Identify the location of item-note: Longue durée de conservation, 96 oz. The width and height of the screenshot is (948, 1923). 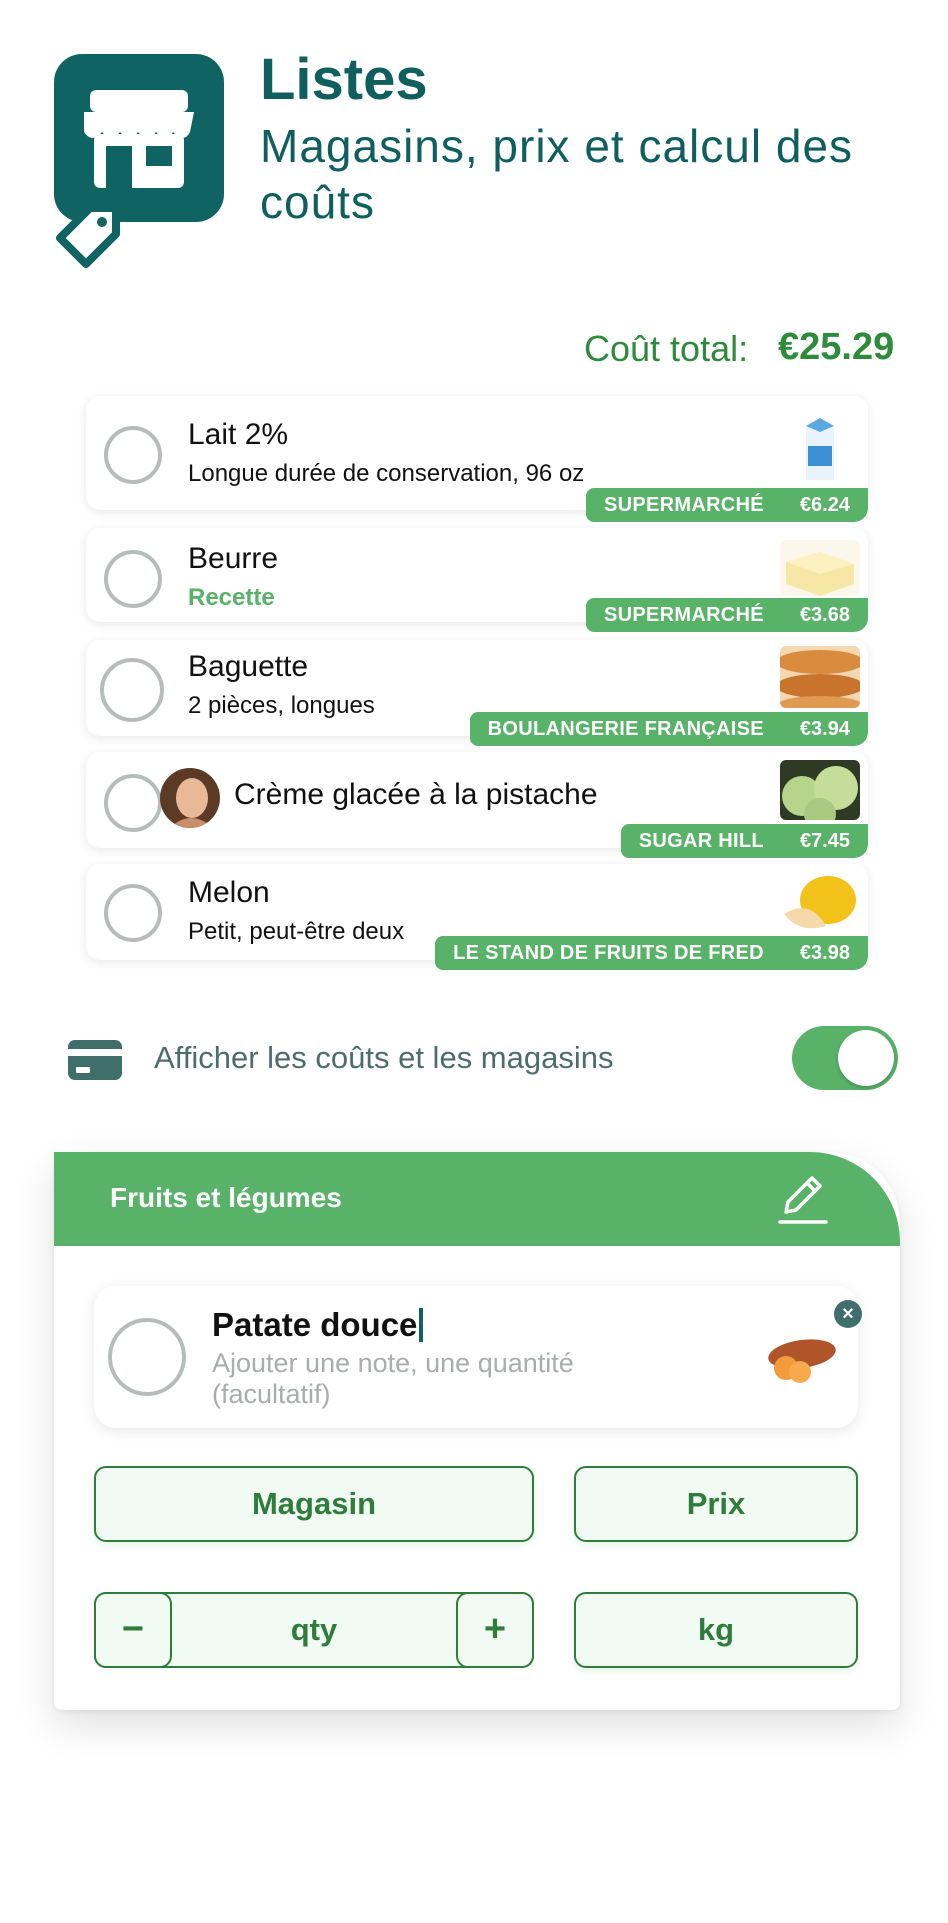
(386, 473).